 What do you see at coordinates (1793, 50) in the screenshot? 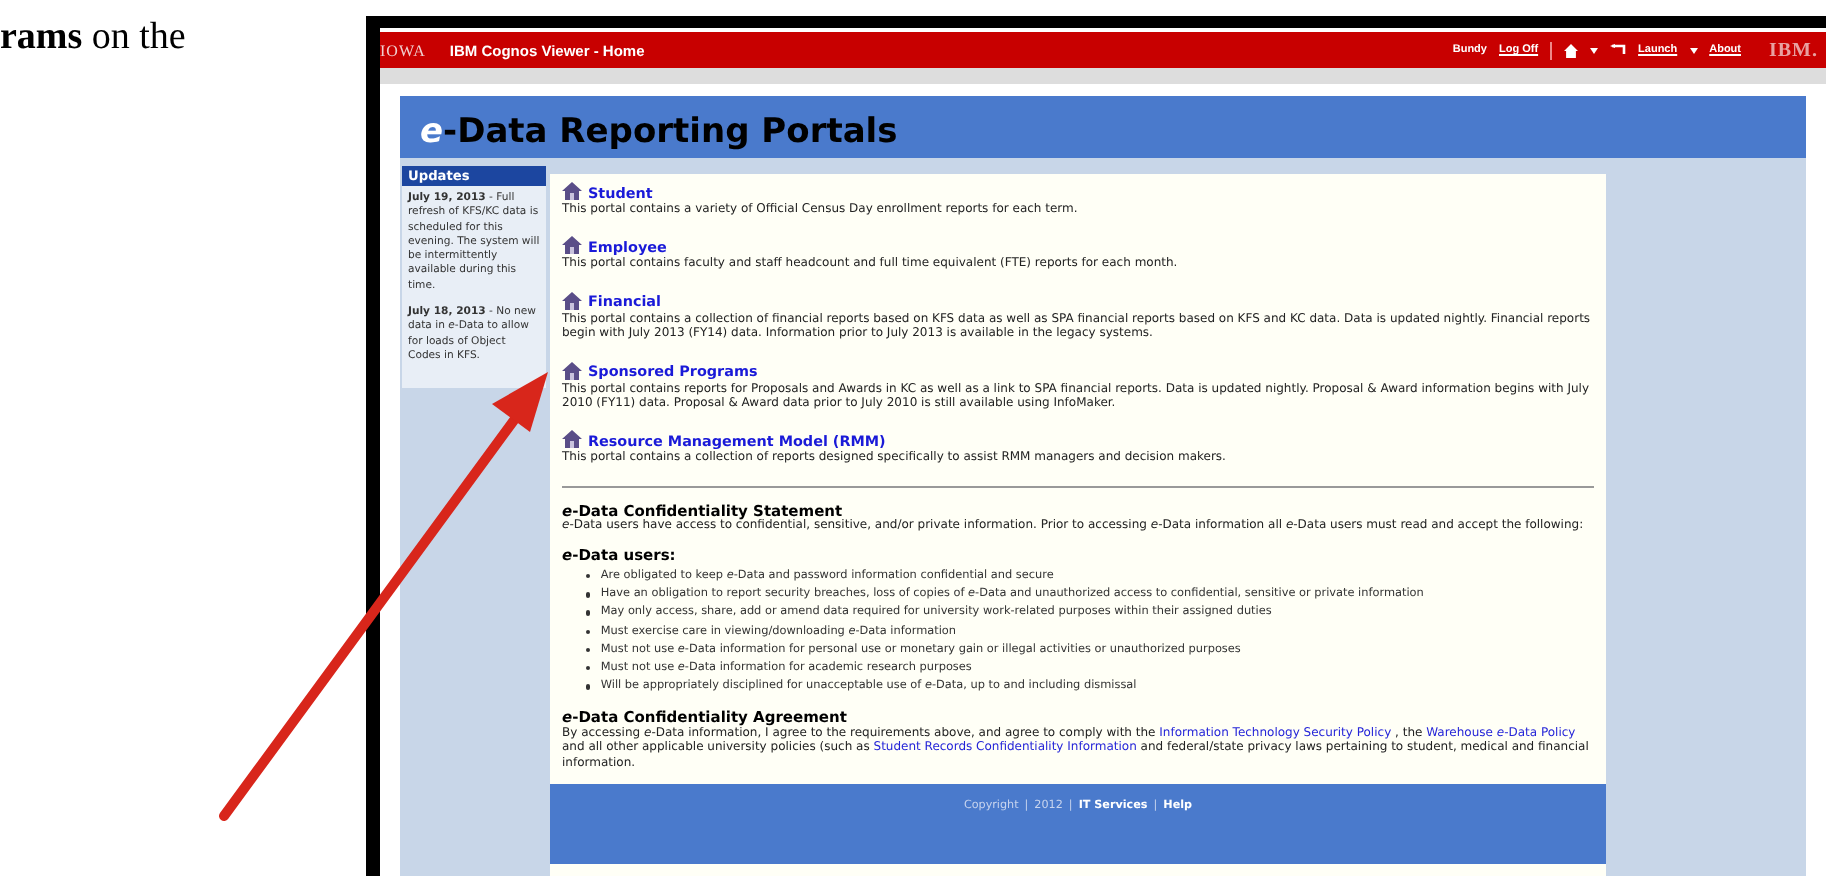
I see `brand-logo: IBM.` at bounding box center [1793, 50].